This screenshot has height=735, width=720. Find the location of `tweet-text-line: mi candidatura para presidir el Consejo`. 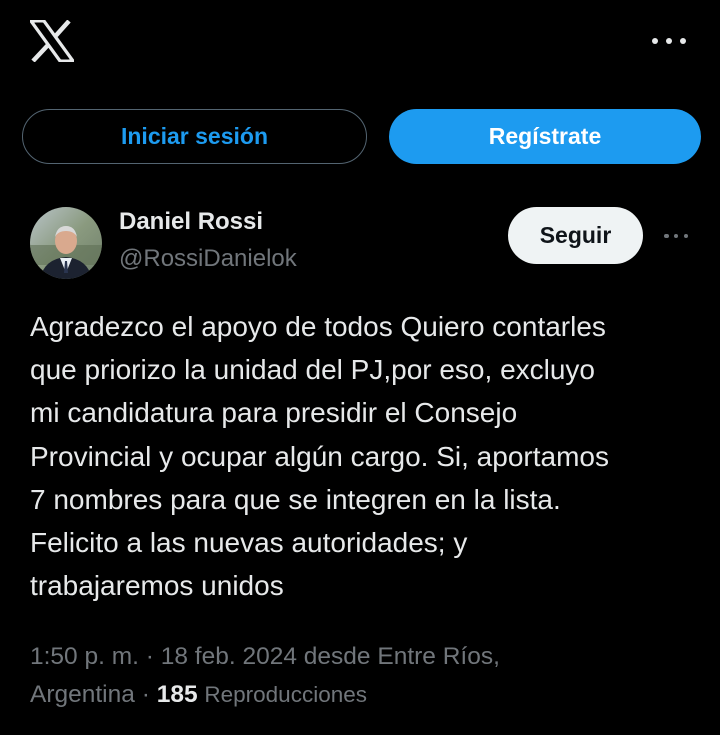

tweet-text-line: mi candidatura para presidir el Consejo is located at coordinates (274, 413).